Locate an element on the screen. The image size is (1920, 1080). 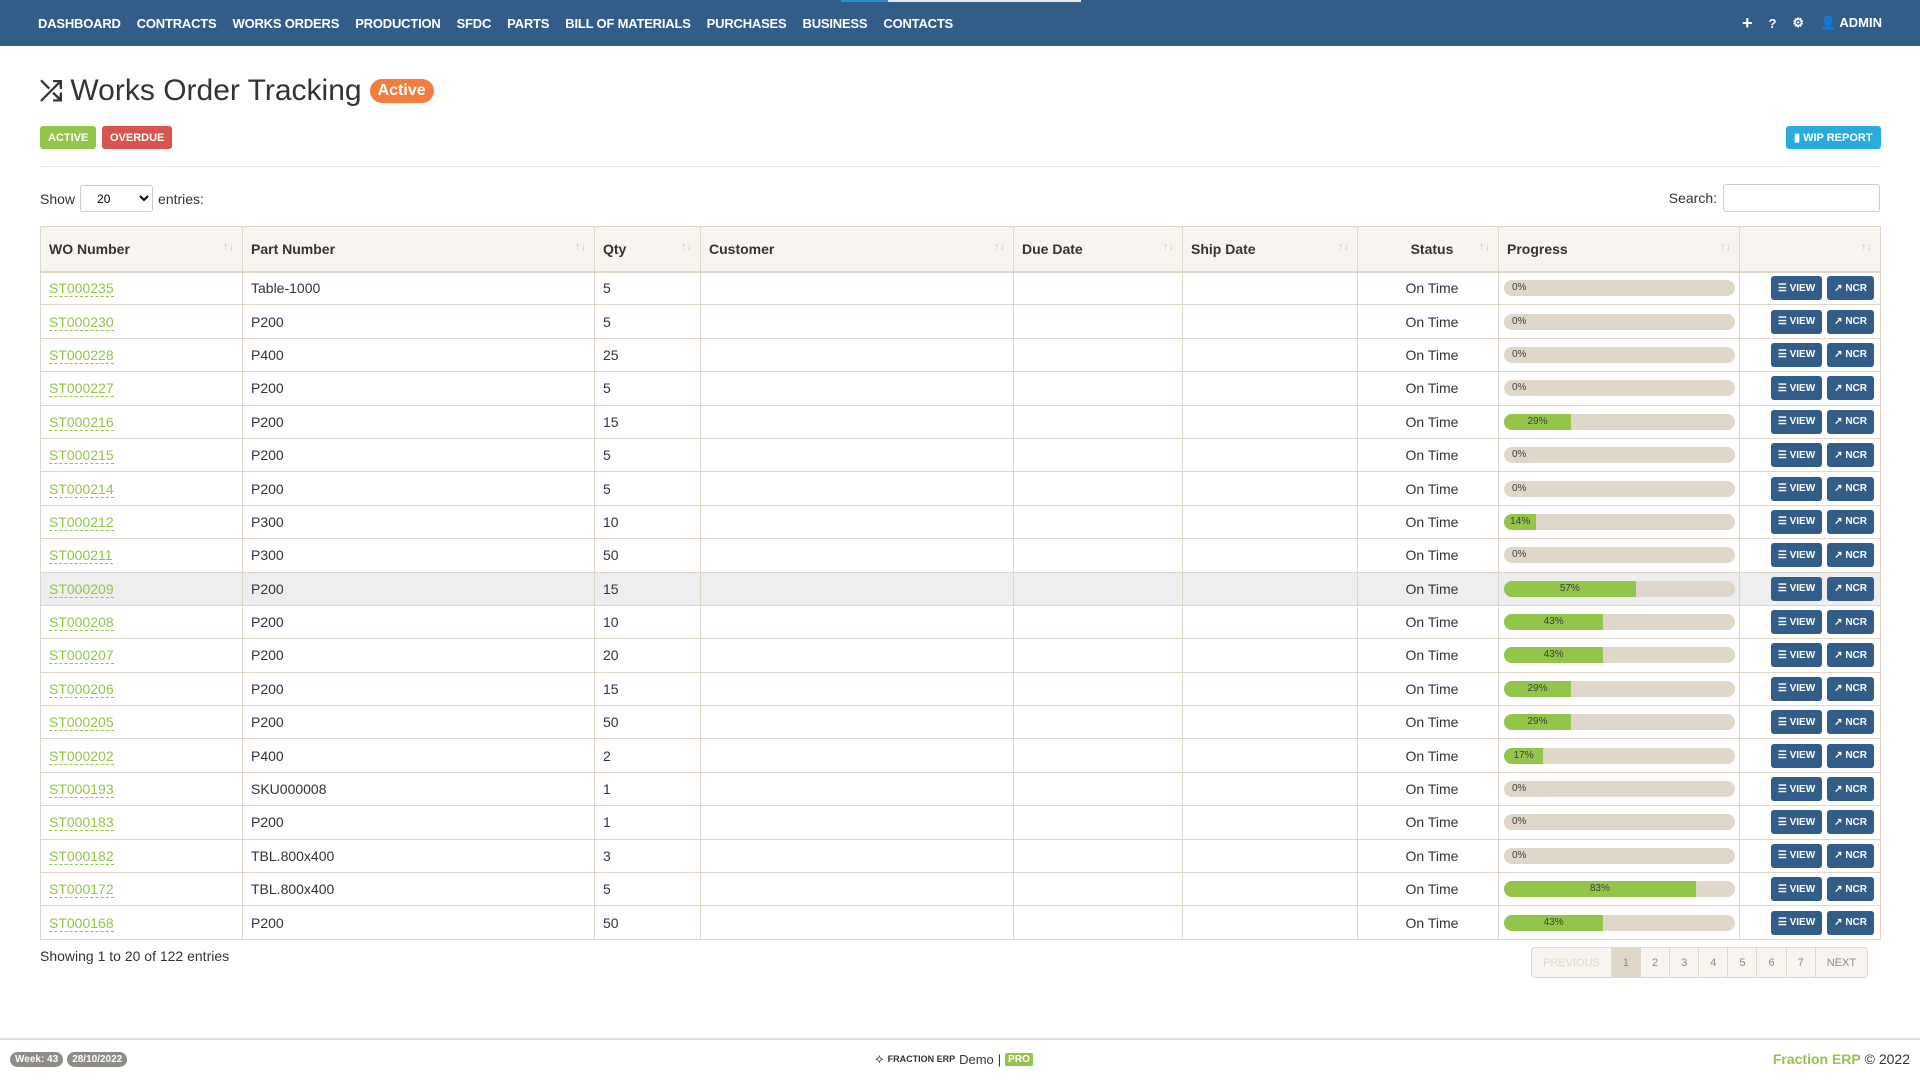
wo-link: ST000211 is located at coordinates (81, 556).